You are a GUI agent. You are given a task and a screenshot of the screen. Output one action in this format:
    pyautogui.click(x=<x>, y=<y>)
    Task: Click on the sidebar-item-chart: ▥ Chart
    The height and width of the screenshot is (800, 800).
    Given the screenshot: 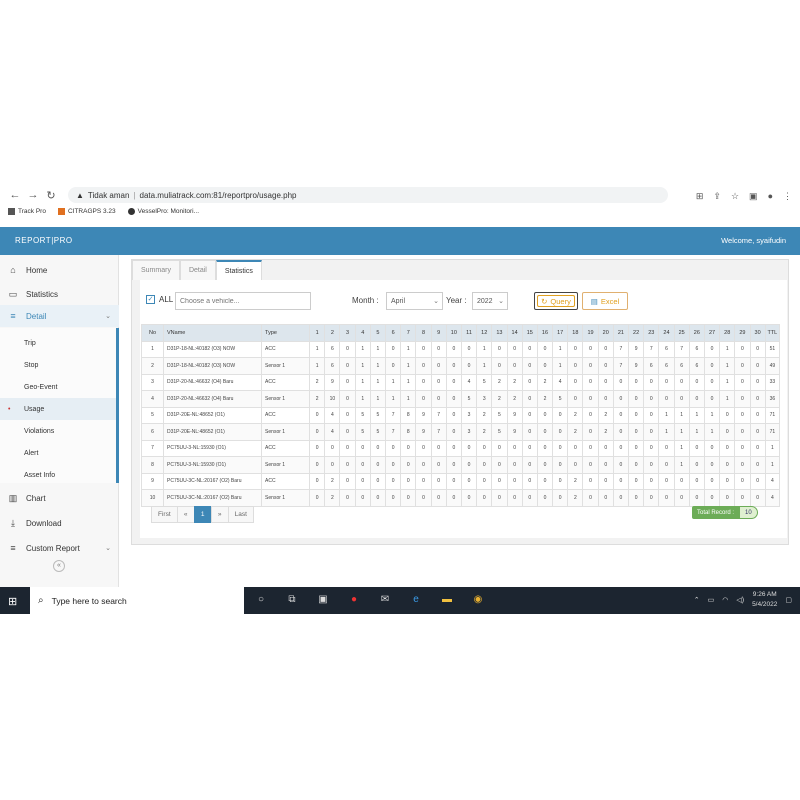 What is the action you would take?
    pyautogui.click(x=59, y=498)
    